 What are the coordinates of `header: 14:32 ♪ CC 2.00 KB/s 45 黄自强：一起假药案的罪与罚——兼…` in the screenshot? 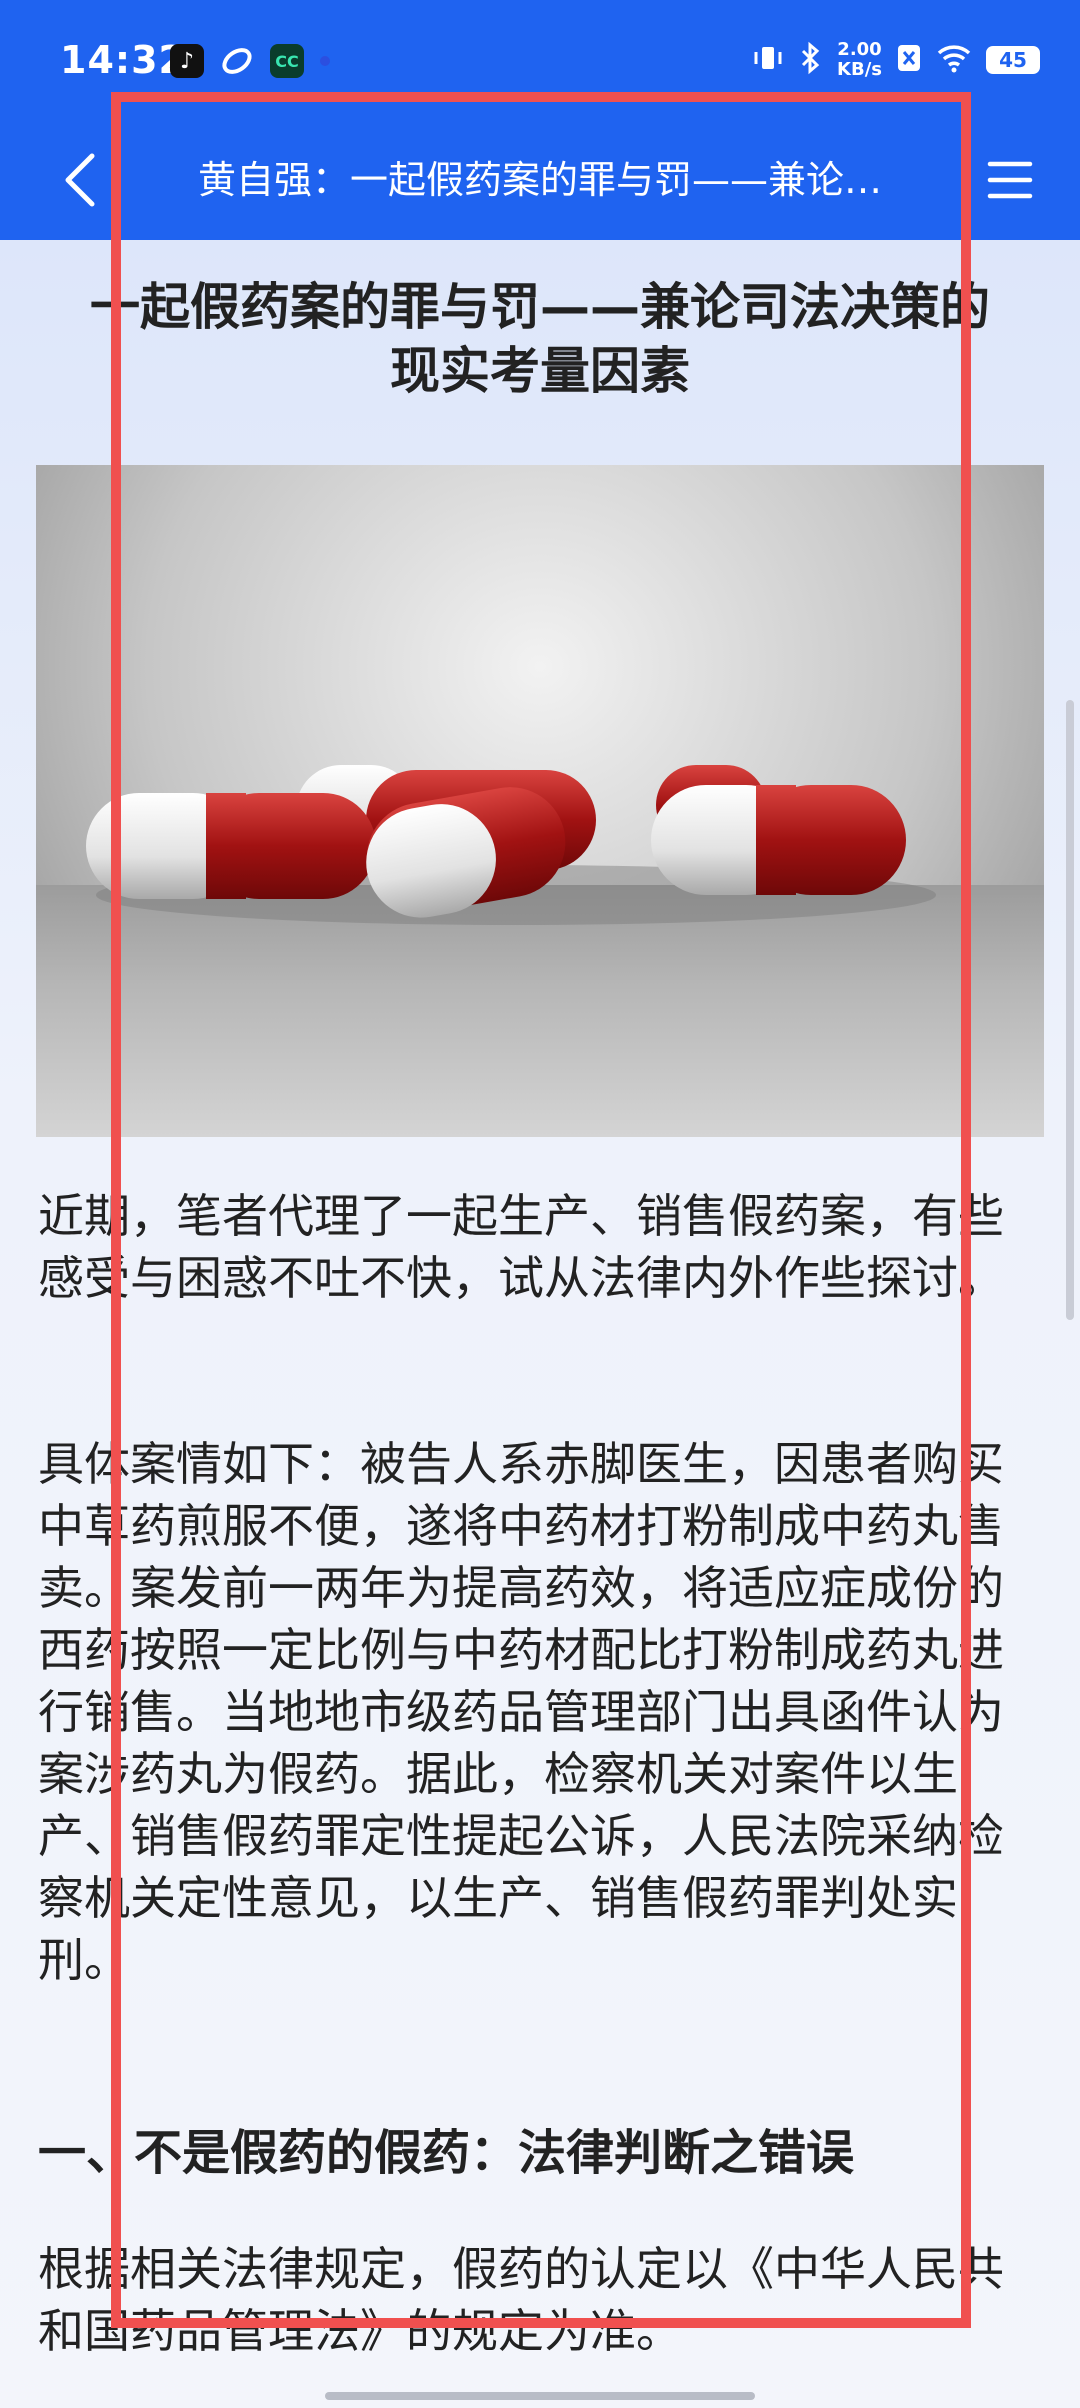 It's located at (540, 120).